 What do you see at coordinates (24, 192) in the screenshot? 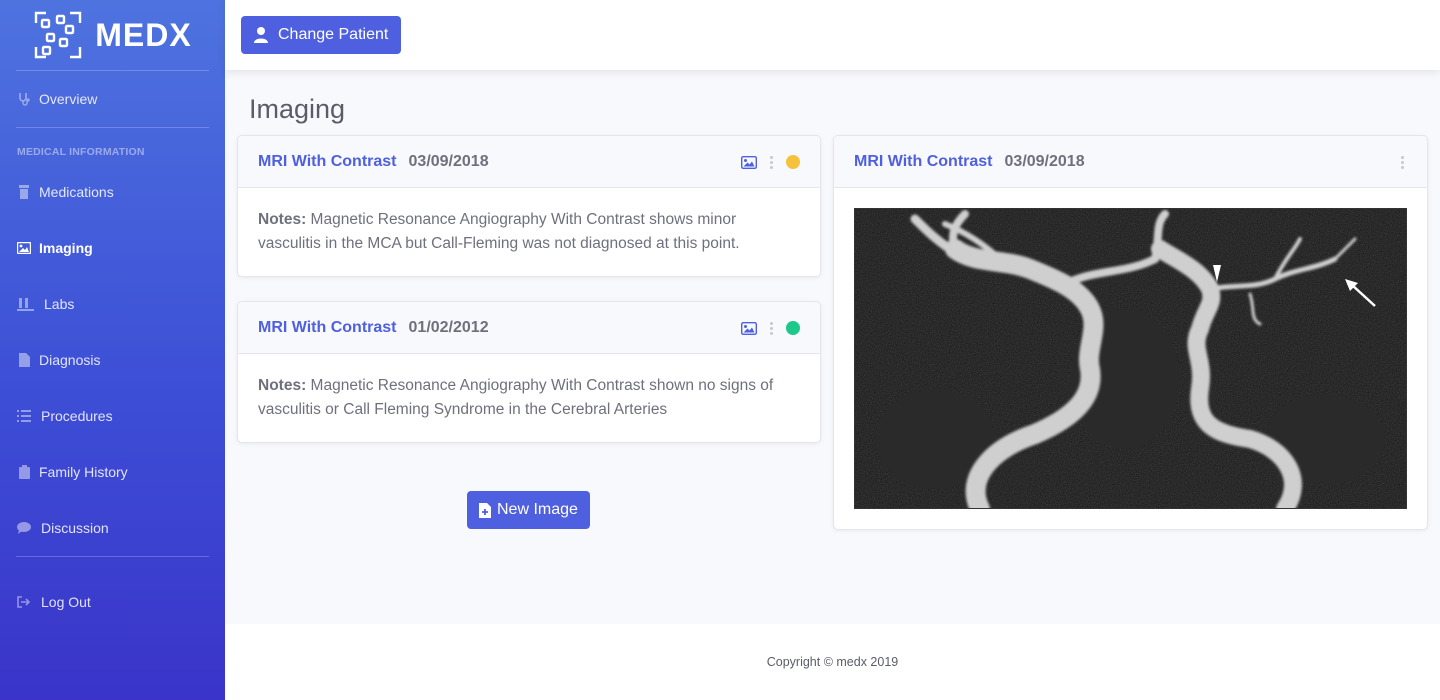
I see `prescription-bottle-icon` at bounding box center [24, 192].